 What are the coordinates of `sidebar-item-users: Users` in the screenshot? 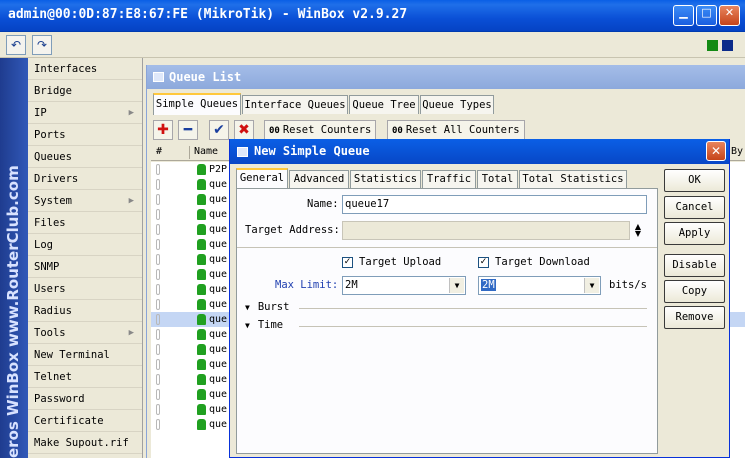 It's located at (85, 289).